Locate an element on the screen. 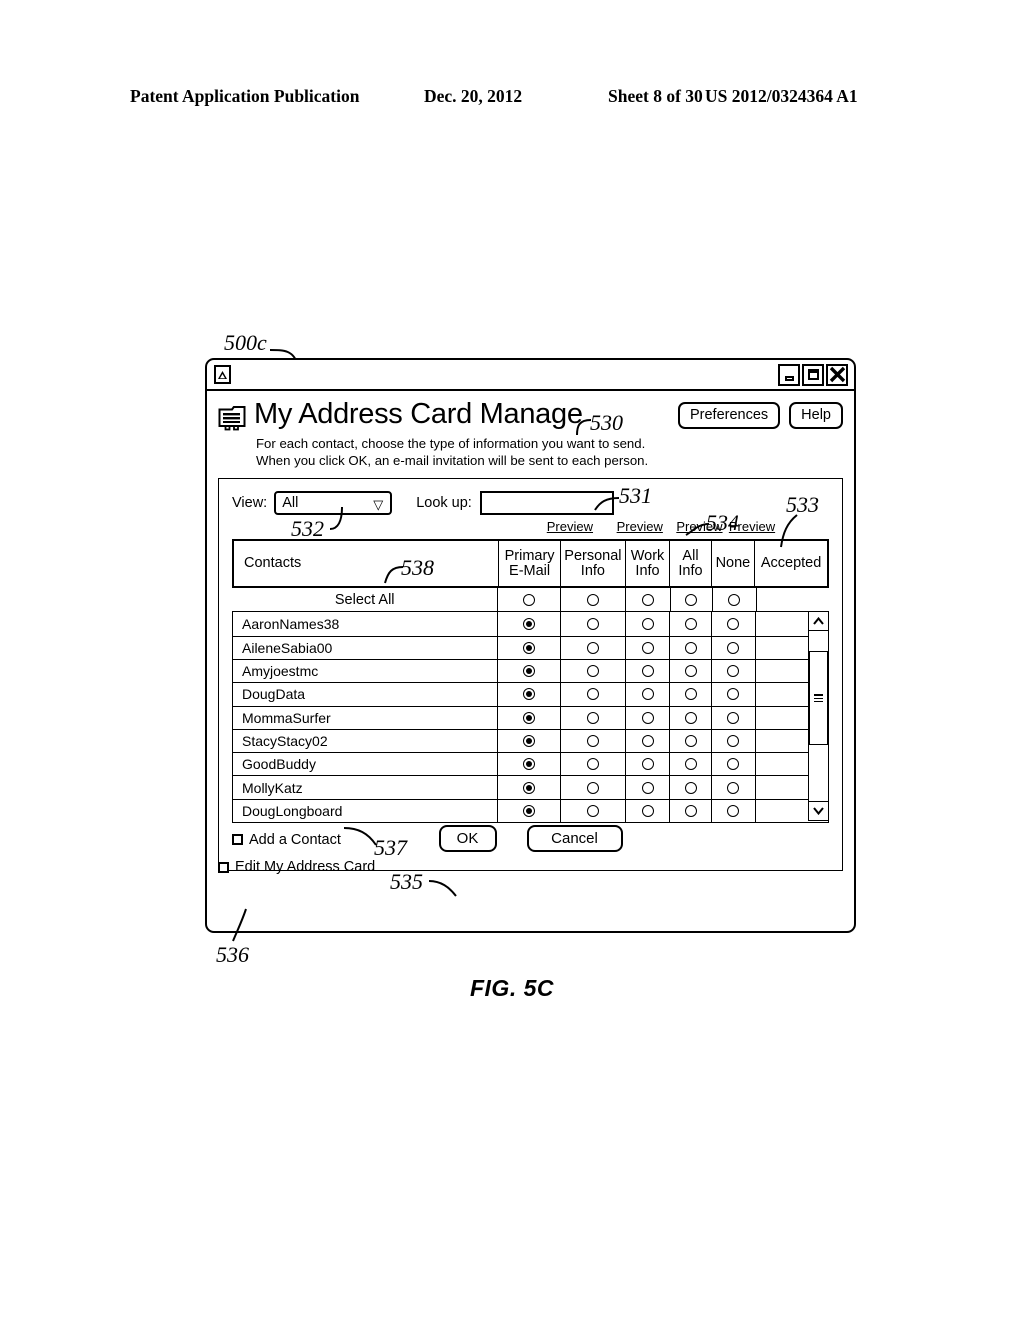 The height and width of the screenshot is (1320, 1024). filter-row: View: All ▽ Look up: is located at coordinates (530, 503).